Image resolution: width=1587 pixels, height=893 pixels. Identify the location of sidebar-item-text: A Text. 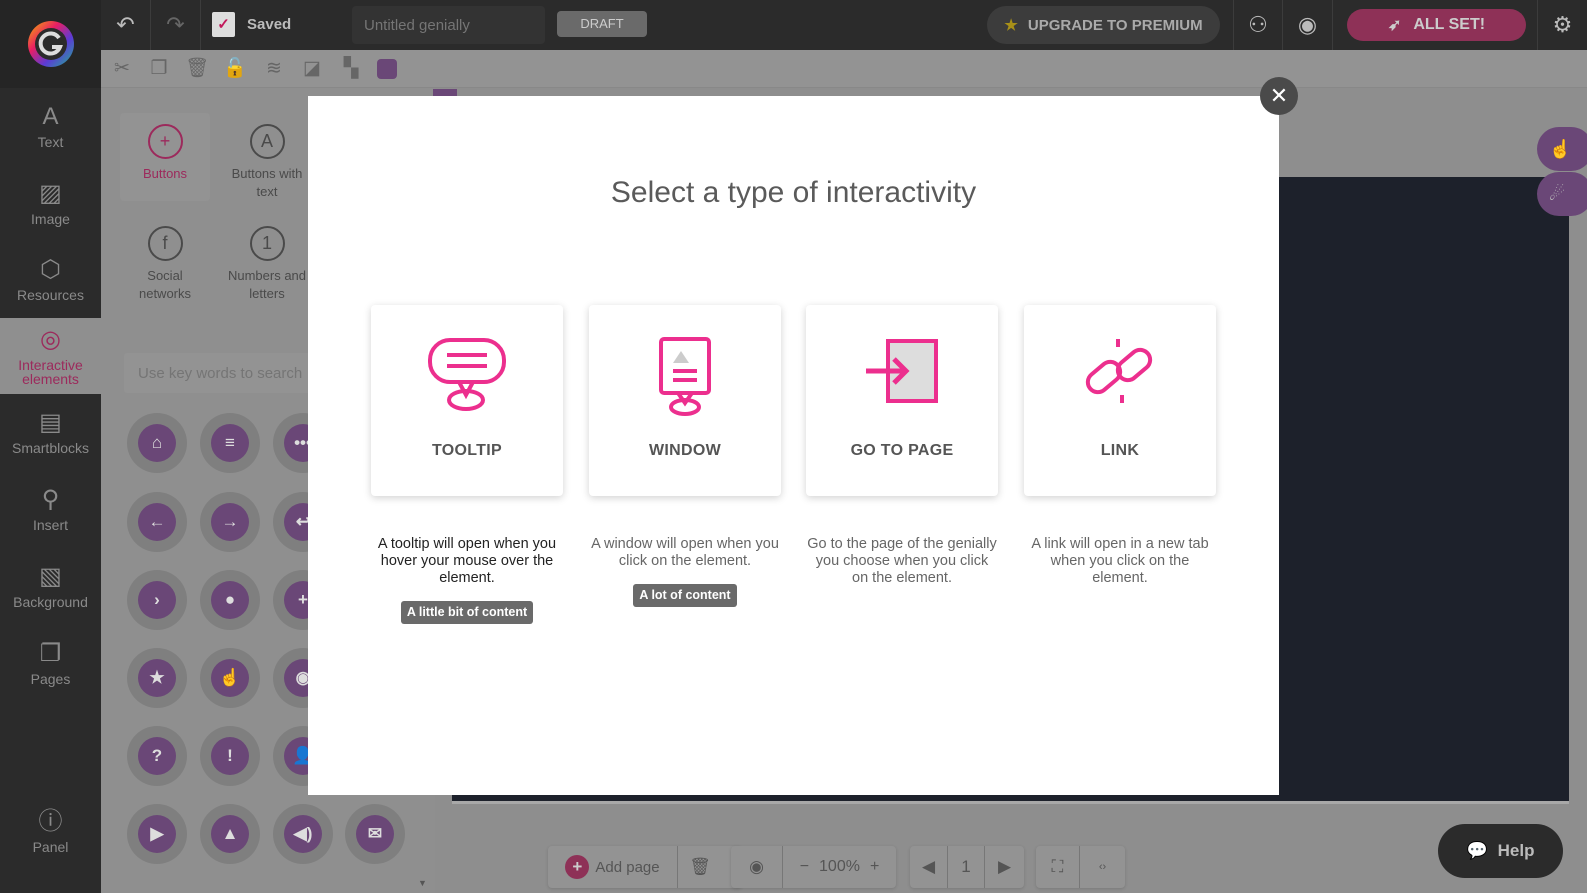
(50, 126).